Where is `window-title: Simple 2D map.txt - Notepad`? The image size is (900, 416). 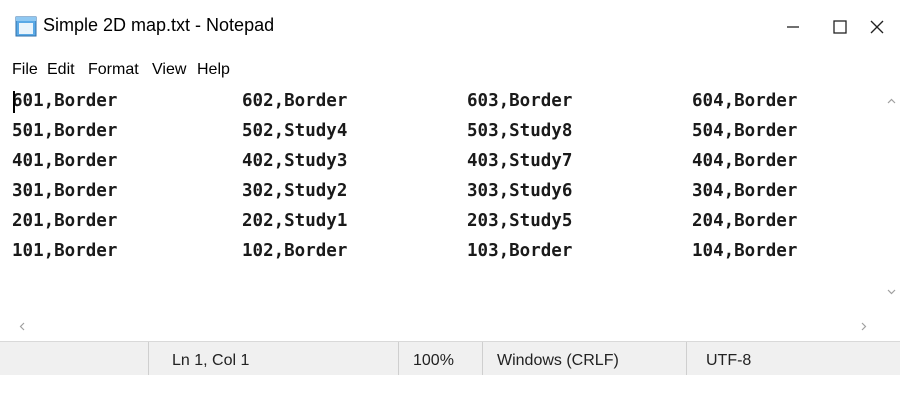 window-title: Simple 2D map.txt - Notepad is located at coordinates (159, 25).